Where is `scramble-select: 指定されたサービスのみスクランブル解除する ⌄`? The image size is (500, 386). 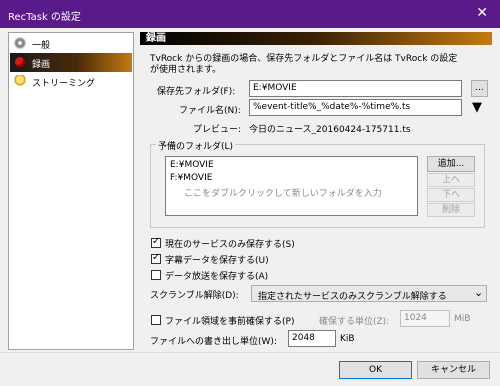
scramble-select: 指定されたサービスのみスクランブル解除する ⌄ is located at coordinates (369, 293).